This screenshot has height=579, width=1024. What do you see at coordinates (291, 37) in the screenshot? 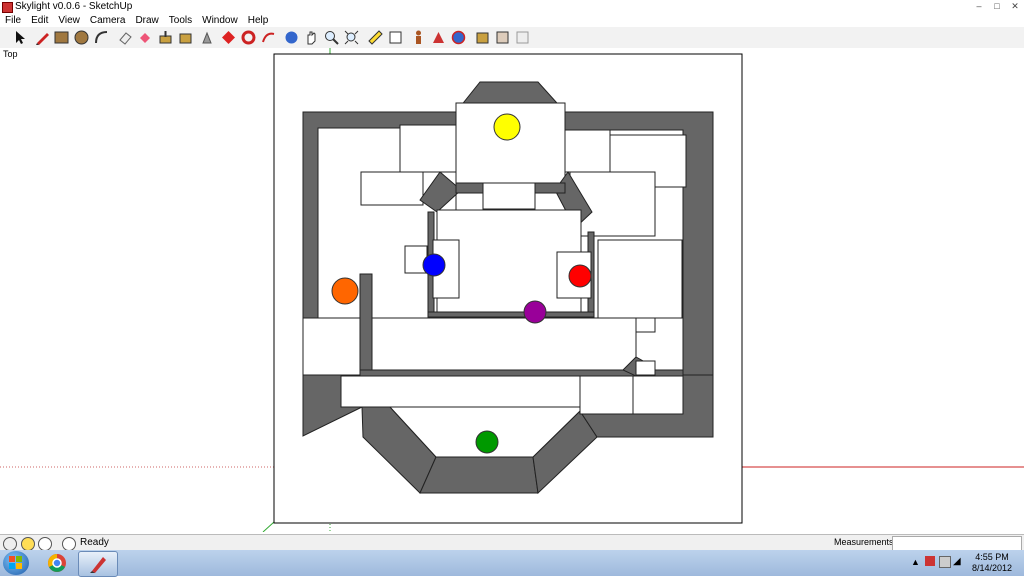
I see `orbit-icon` at bounding box center [291, 37].